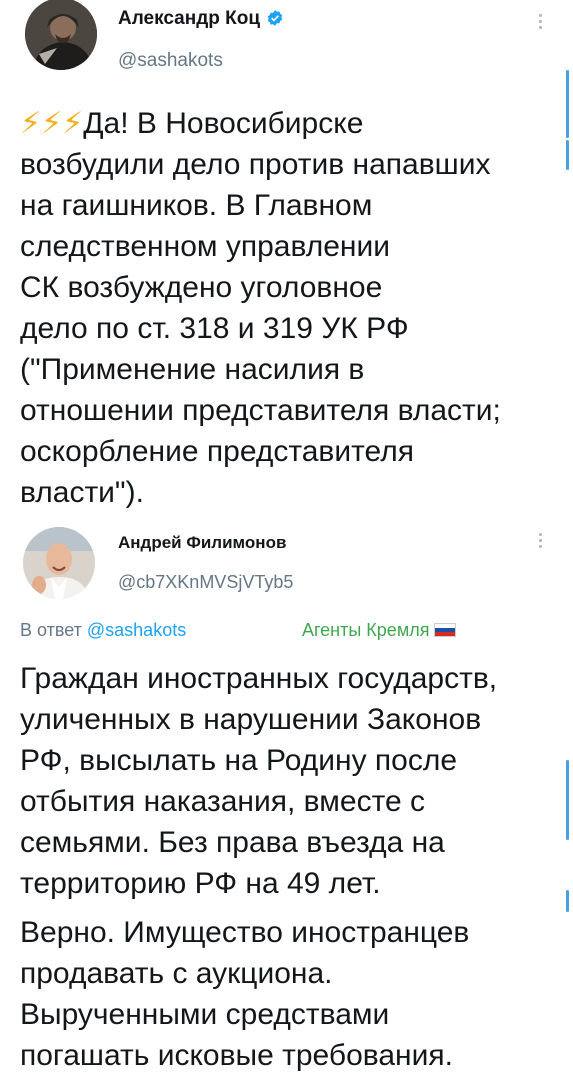 Image resolution: width=573 pixels, height=1080 pixels. What do you see at coordinates (59, 563) in the screenshot?
I see `avatar-filimonov` at bounding box center [59, 563].